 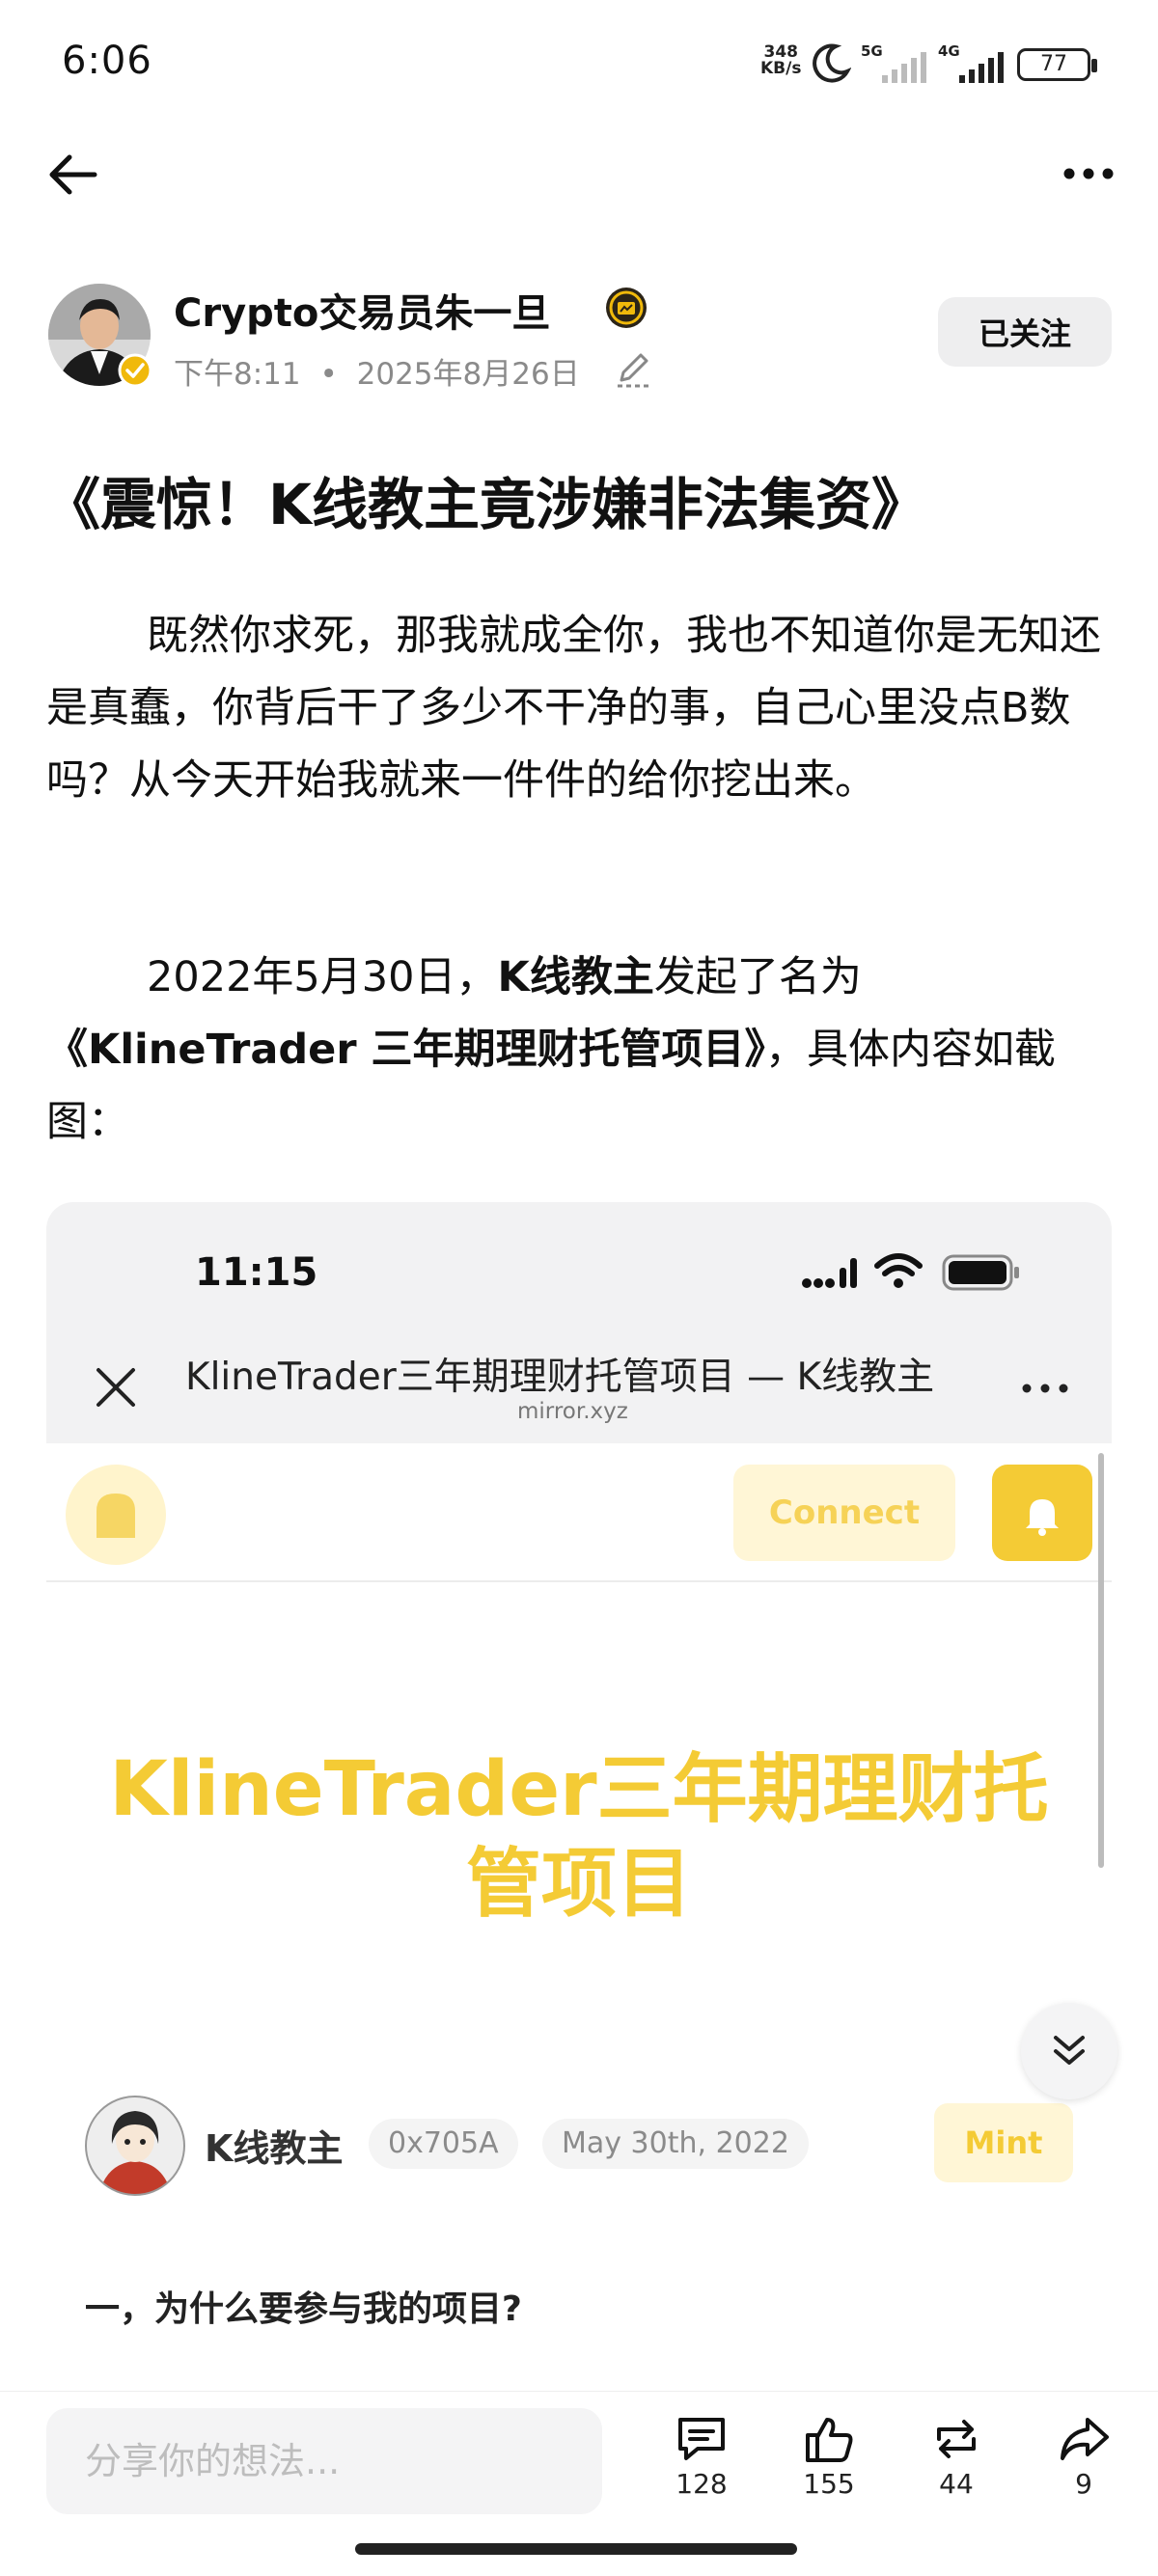 What do you see at coordinates (579, 1581) in the screenshot?
I see `embedded-divider` at bounding box center [579, 1581].